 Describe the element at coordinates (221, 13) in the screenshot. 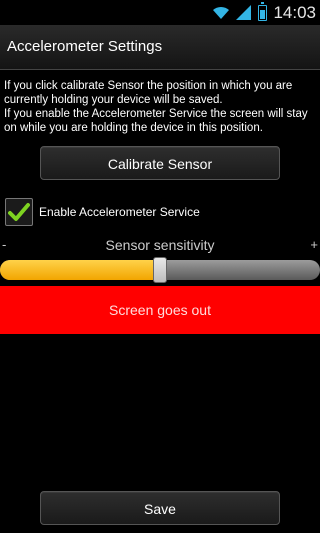

I see `wifi-icon` at that location.